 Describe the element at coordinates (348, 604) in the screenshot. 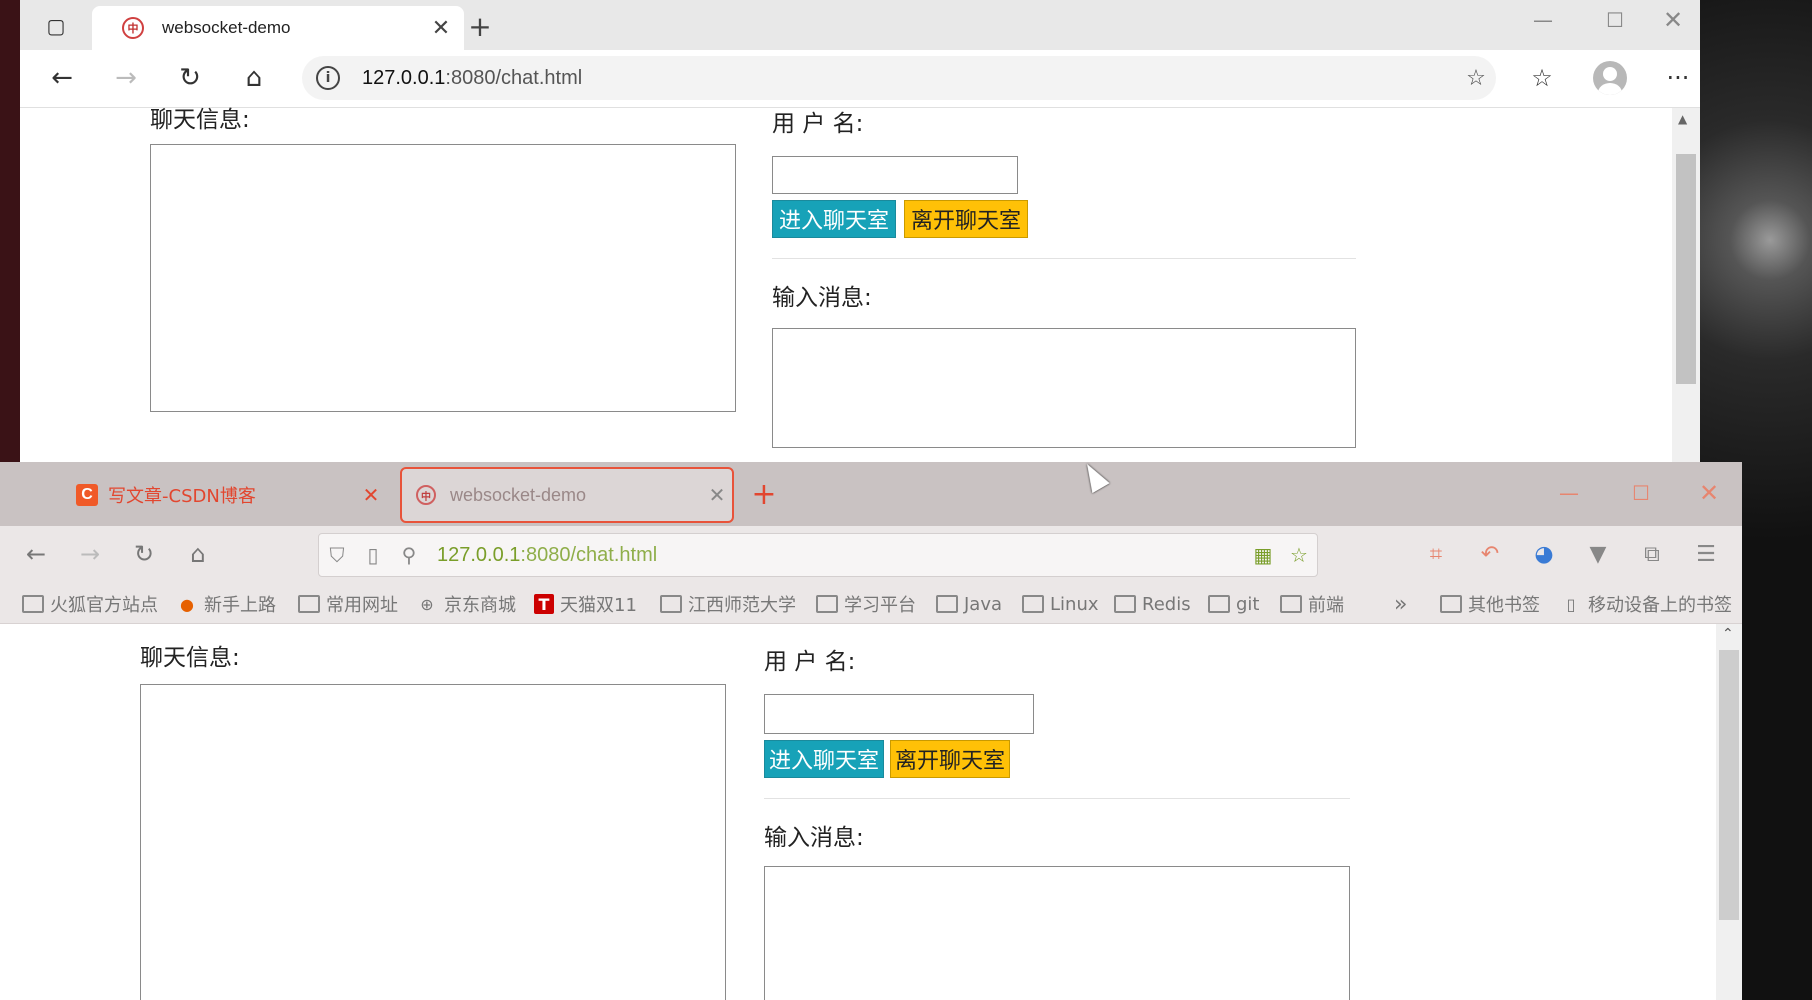

I see `bookmark-item: 常用网址` at that location.